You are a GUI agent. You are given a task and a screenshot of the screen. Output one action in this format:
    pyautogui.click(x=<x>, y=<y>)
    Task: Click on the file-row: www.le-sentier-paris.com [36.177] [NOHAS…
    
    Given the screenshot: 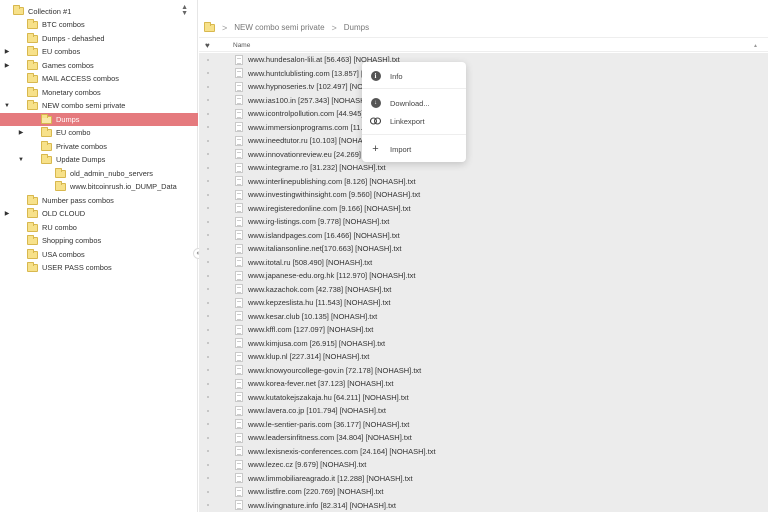 What is the action you would take?
    pyautogui.click(x=483, y=425)
    